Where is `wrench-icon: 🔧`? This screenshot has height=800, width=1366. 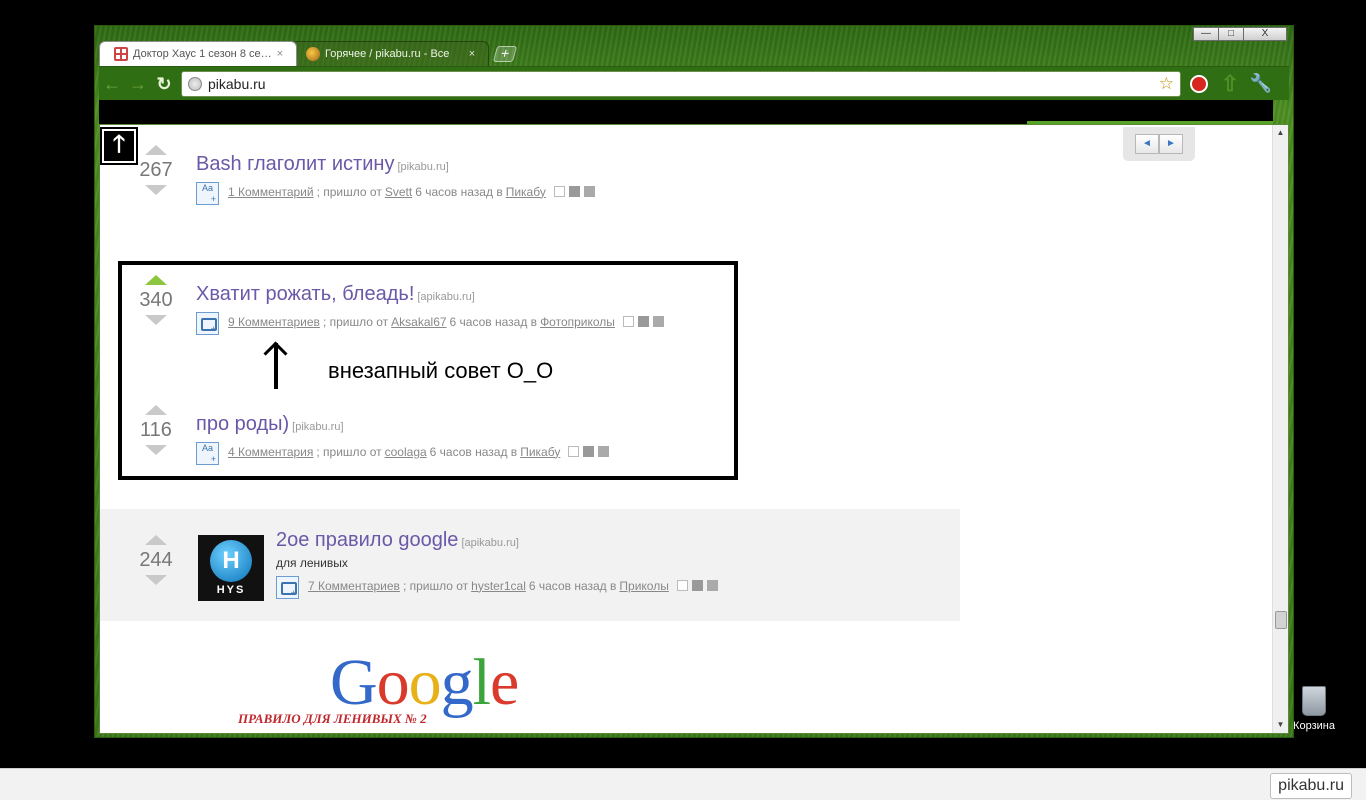 wrench-icon: 🔧 is located at coordinates (1261, 84).